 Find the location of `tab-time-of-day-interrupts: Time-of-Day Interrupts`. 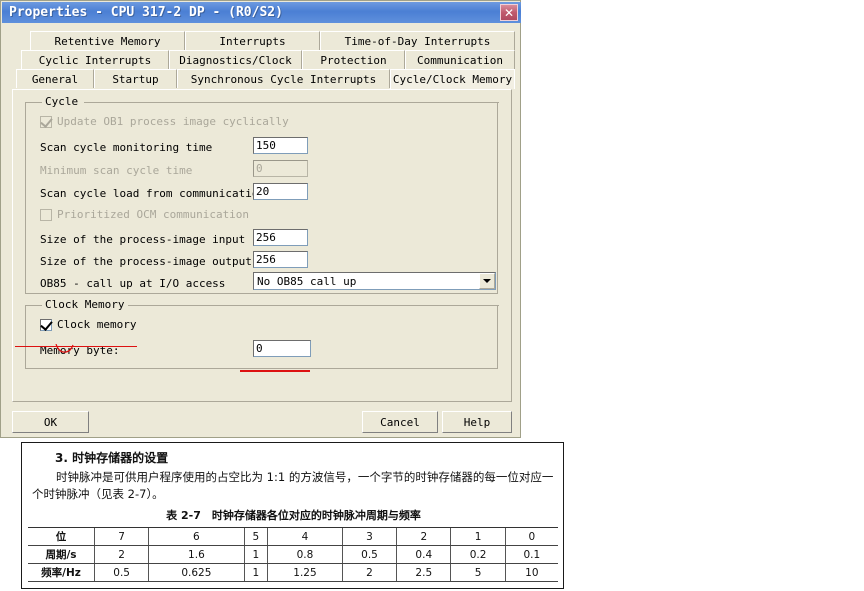

tab-time-of-day-interrupts: Time-of-Day Interrupts is located at coordinates (417, 40).